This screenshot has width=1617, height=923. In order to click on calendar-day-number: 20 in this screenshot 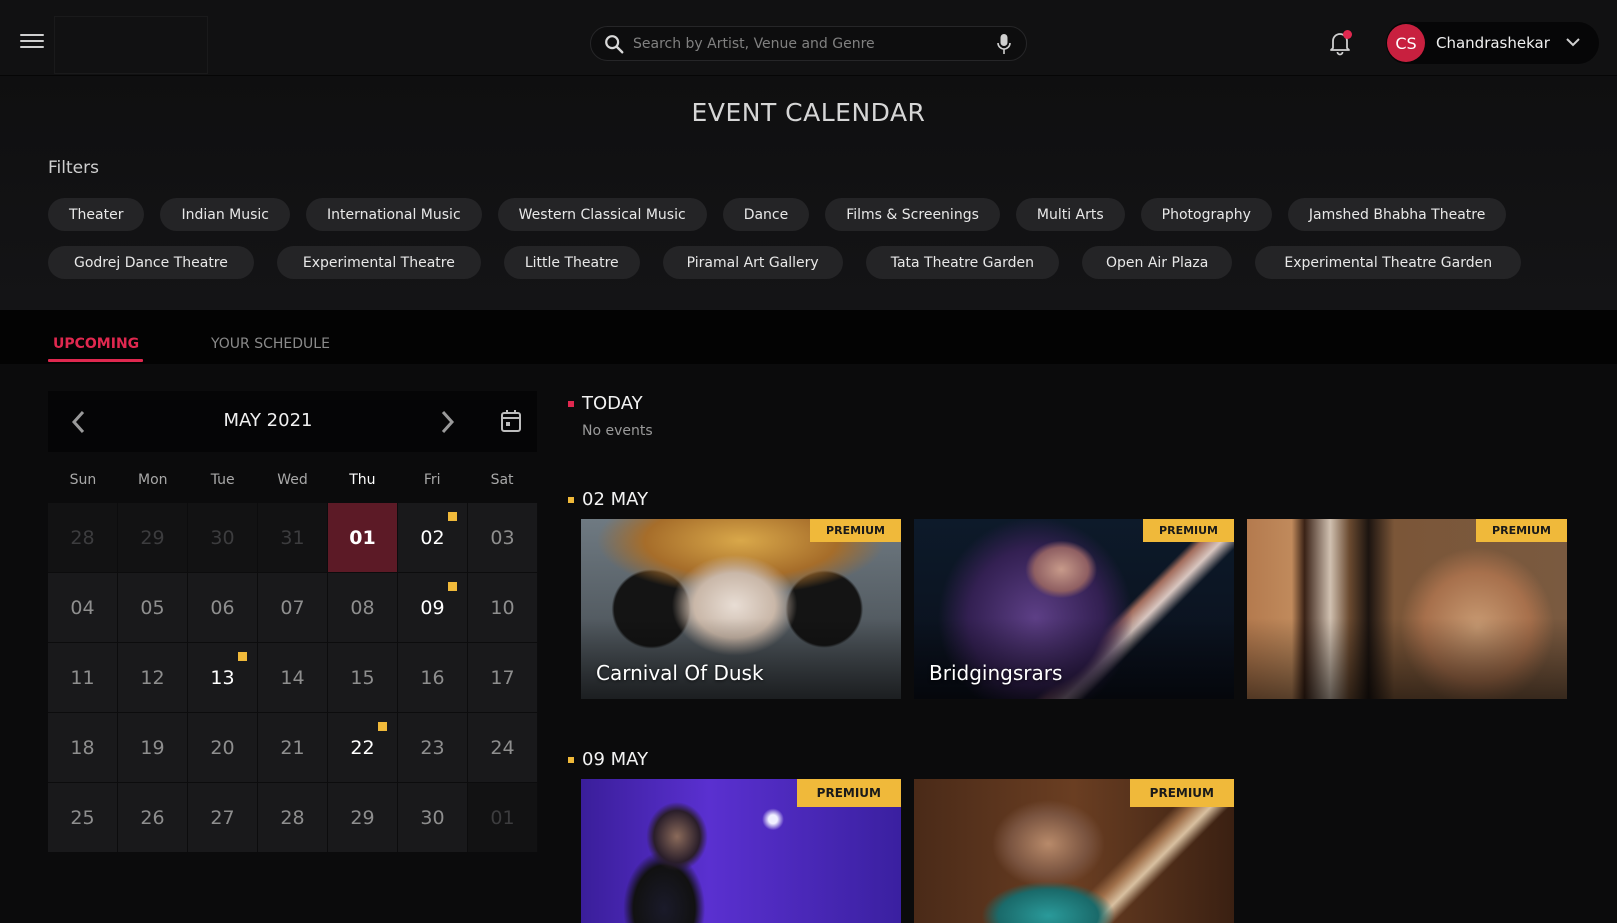, I will do `click(222, 747)`.